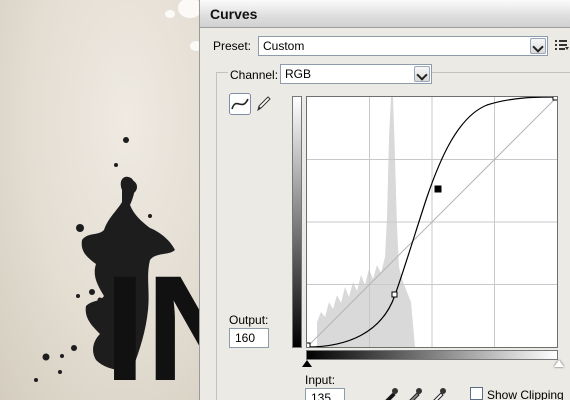 This screenshot has height=400, width=570. Describe the element at coordinates (325, 394) in the screenshot. I see `input-field: 135` at that location.